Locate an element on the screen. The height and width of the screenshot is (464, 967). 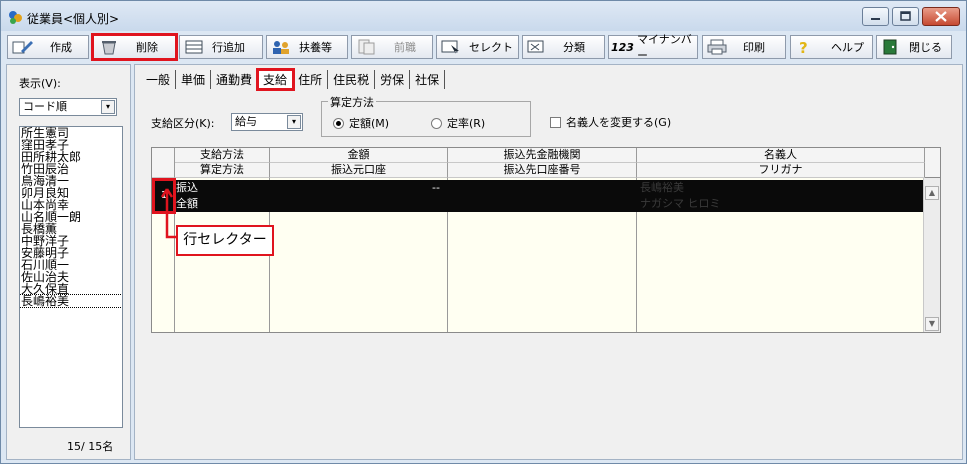
cell-amount: -- is located at coordinates (436, 187).